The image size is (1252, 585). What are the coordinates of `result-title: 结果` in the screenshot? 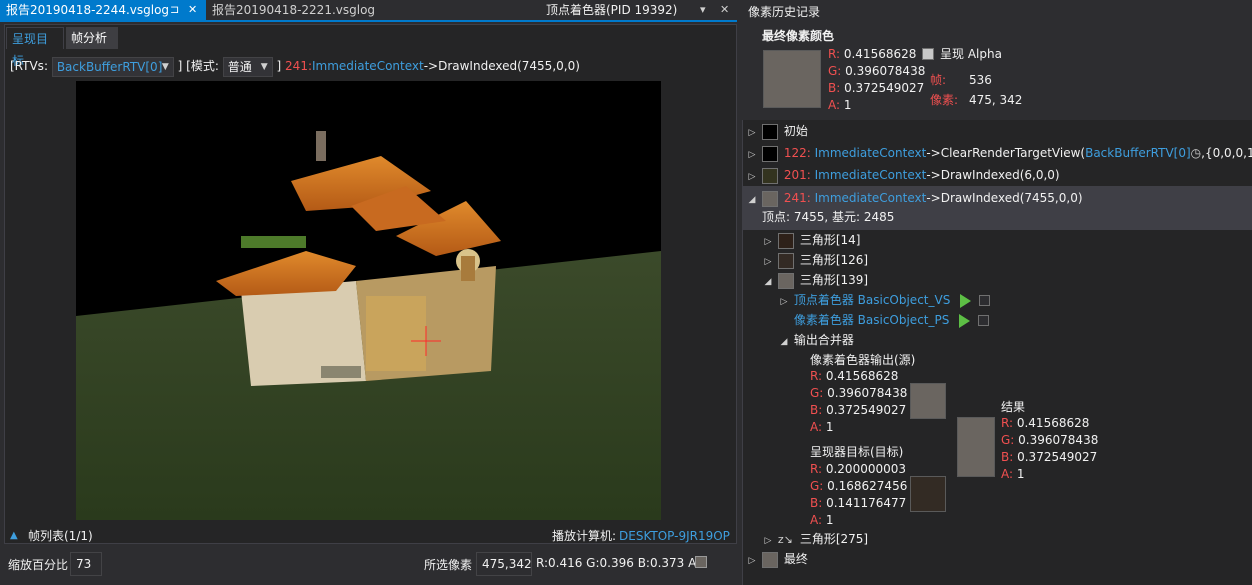 It's located at (1013, 407).